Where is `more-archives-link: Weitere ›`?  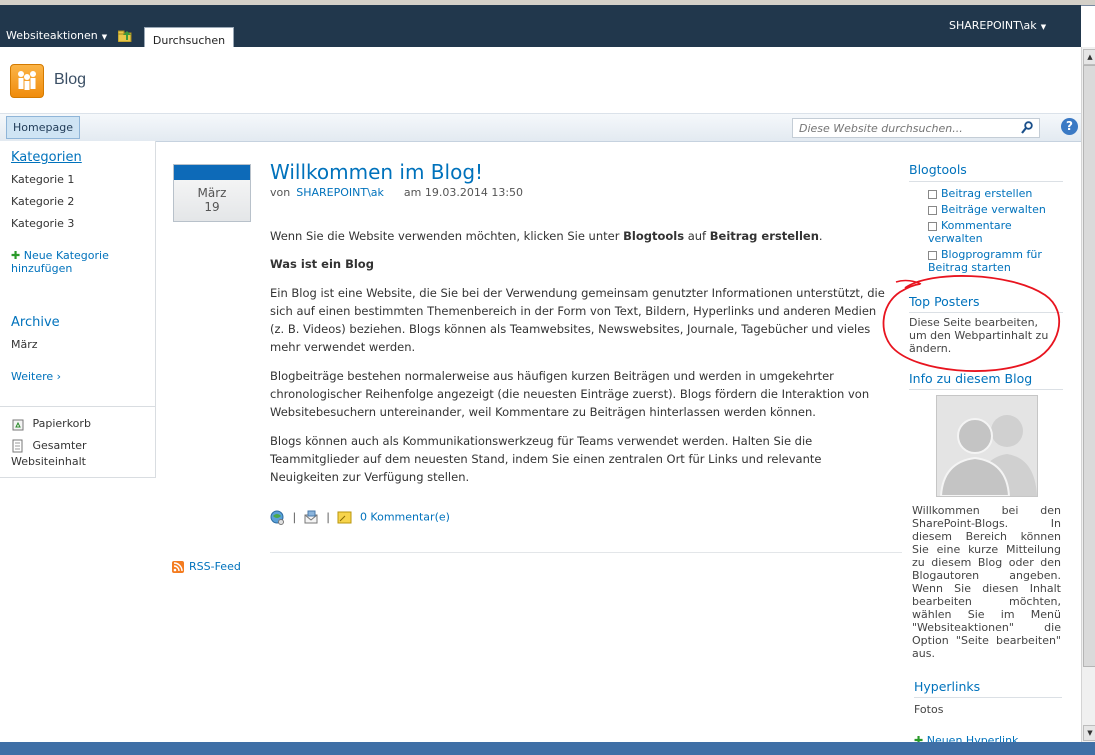 more-archives-link: Weitere › is located at coordinates (36, 376).